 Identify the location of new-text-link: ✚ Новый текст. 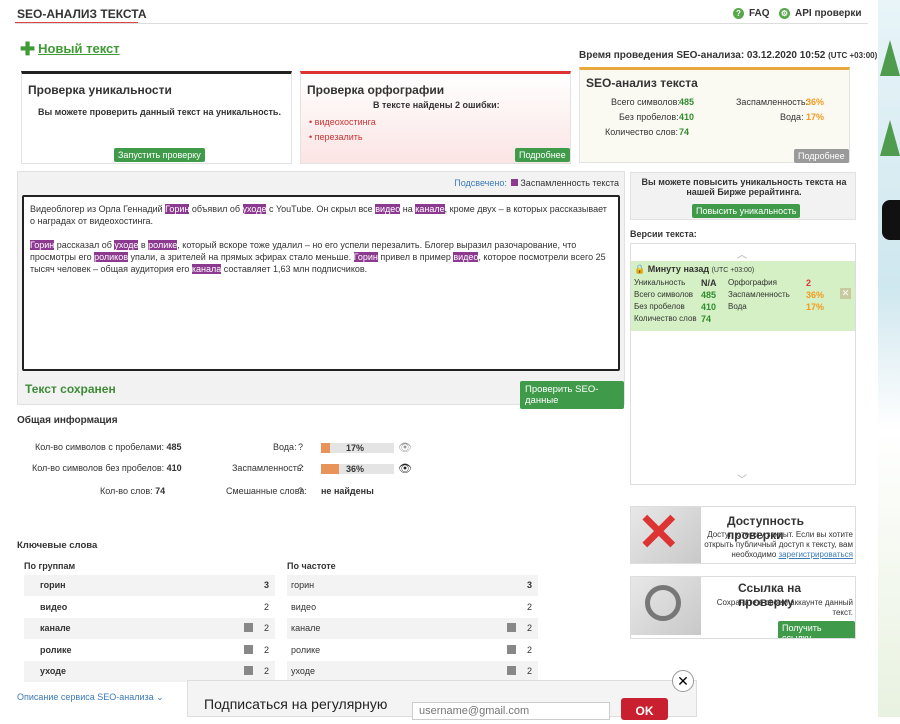
(70, 48).